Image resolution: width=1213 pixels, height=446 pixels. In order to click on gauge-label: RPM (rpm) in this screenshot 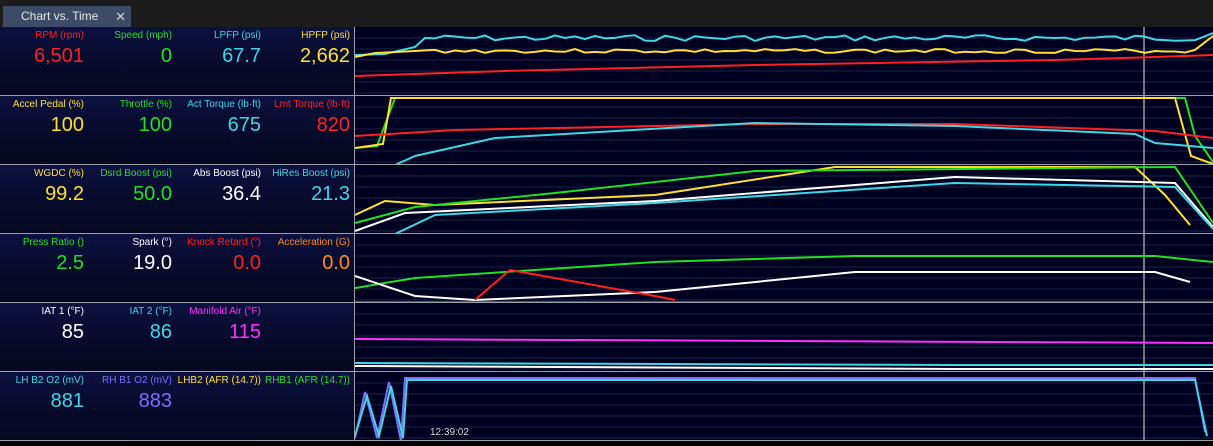, I will do `click(59, 35)`.